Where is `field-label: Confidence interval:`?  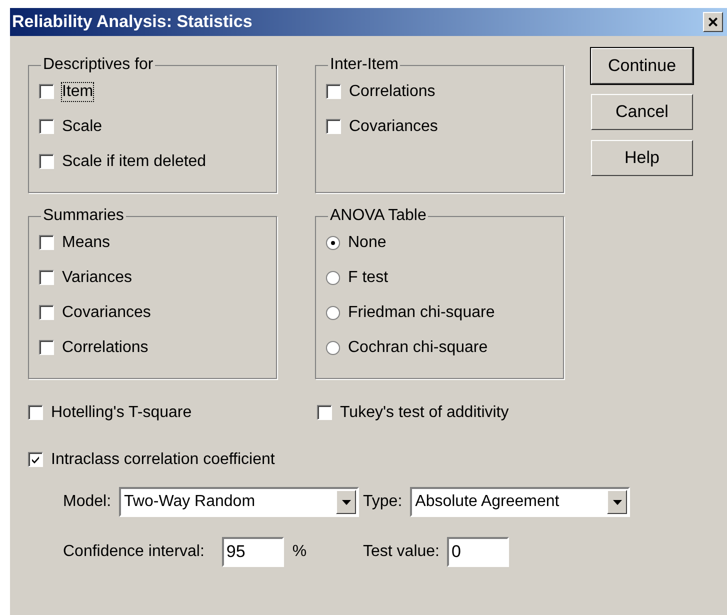 field-label: Confidence interval: is located at coordinates (133, 552).